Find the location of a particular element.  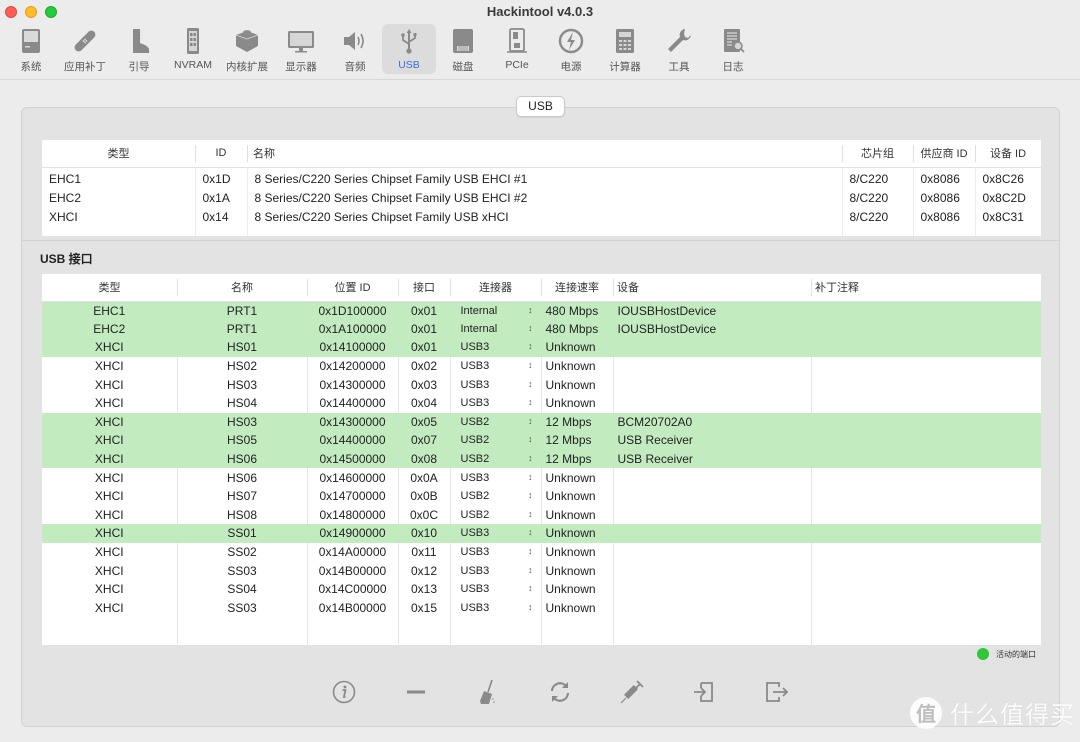

column-header-vendor-id: 供应商 ID is located at coordinates (944, 154).